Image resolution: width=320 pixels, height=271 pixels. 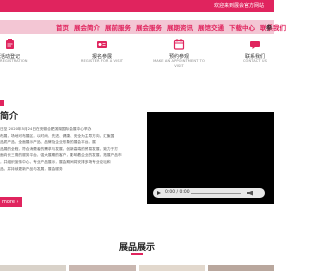 What do you see at coordinates (255, 45) in the screenshot?
I see `chat-icon` at bounding box center [255, 45].